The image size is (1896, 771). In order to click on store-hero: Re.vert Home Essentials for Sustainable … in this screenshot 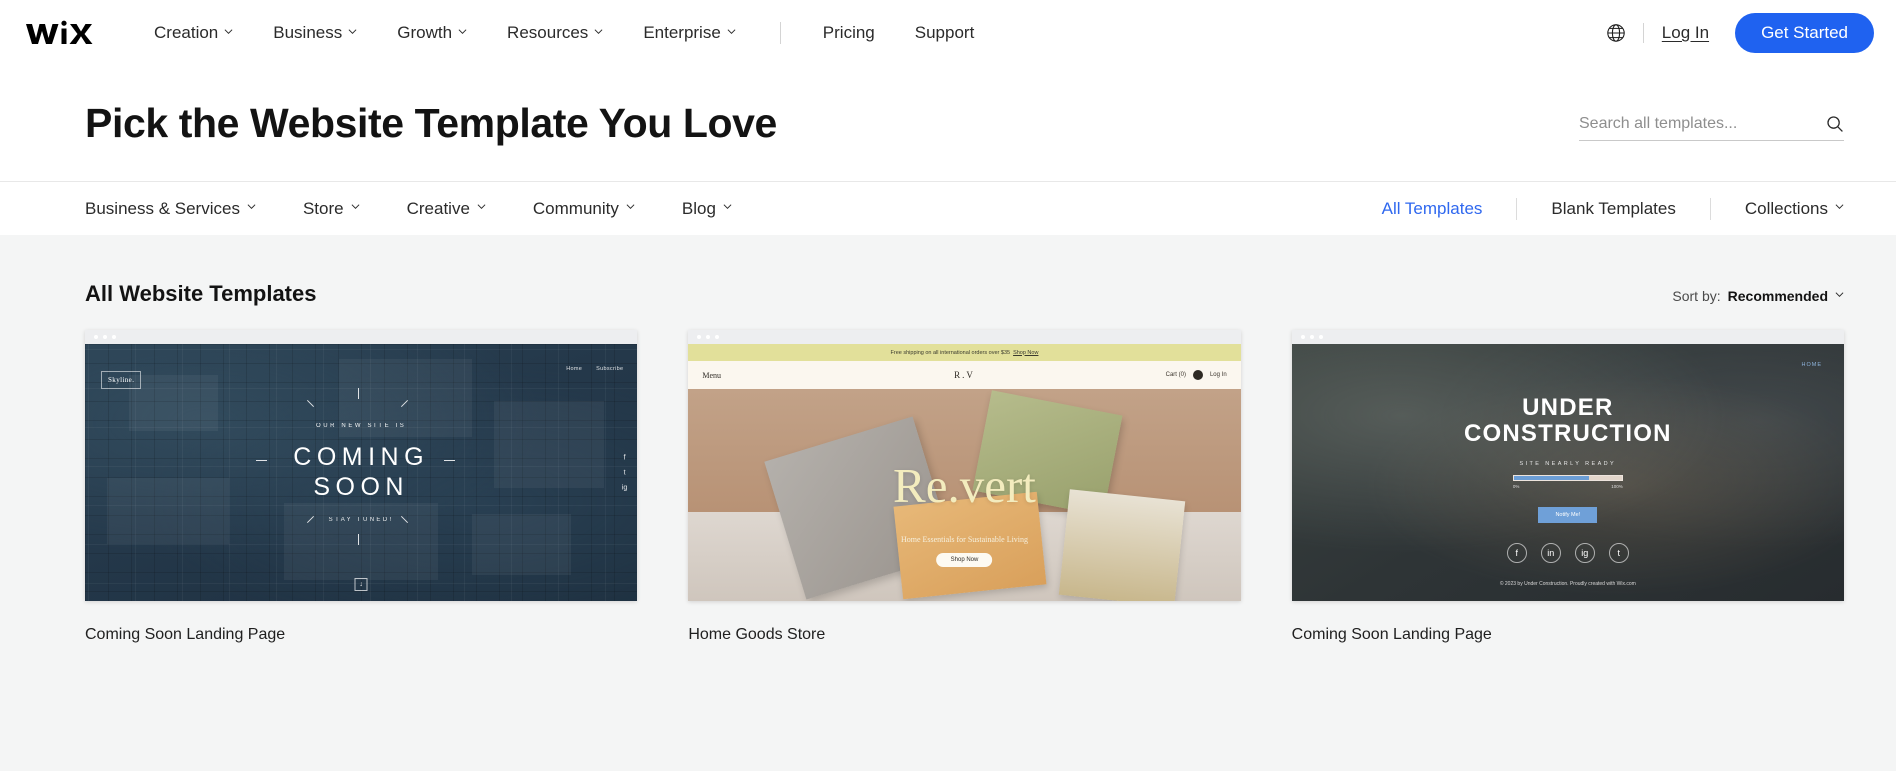, I will do `click(964, 495)`.